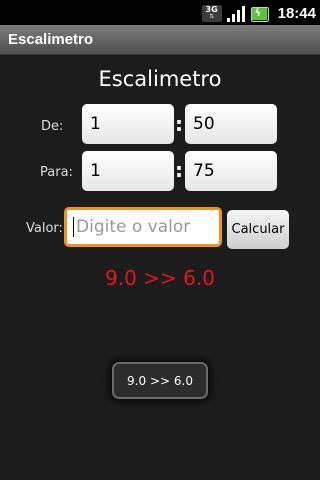 Image resolution: width=320 pixels, height=480 pixels. What do you see at coordinates (133, 227) in the screenshot?
I see `valor-placeholder: Digite o valor` at bounding box center [133, 227].